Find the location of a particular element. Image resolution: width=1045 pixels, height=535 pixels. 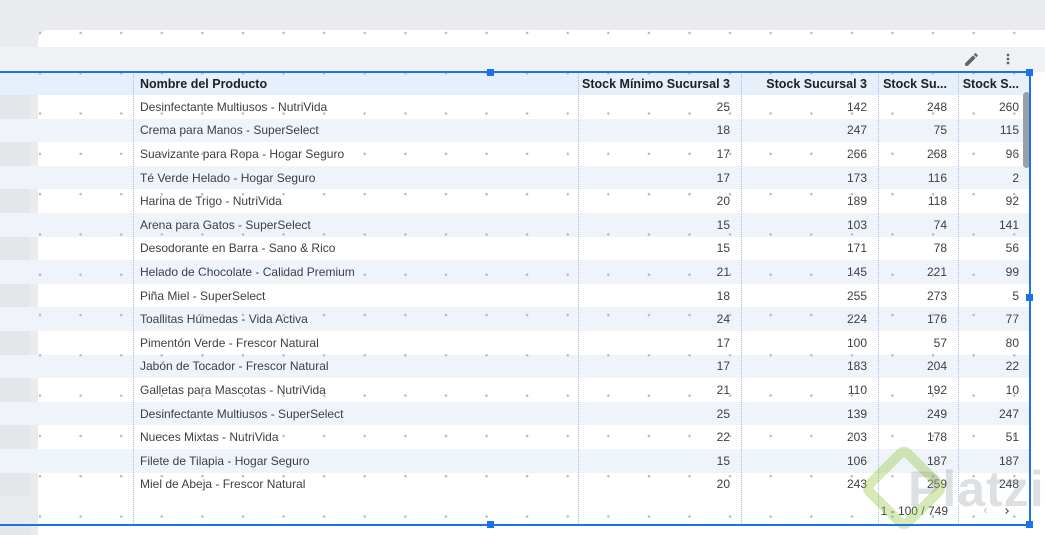

stock-value-cell: 10 is located at coordinates (1012, 389).